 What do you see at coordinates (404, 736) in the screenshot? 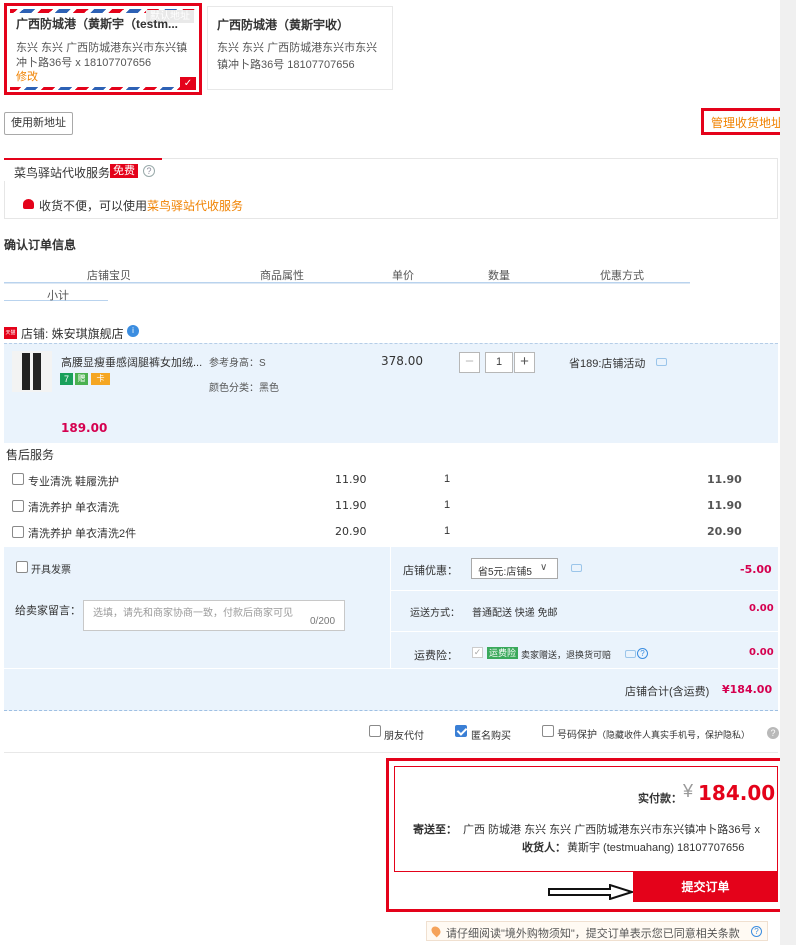
I see `friend-pay-label: 朋友代付` at bounding box center [404, 736].